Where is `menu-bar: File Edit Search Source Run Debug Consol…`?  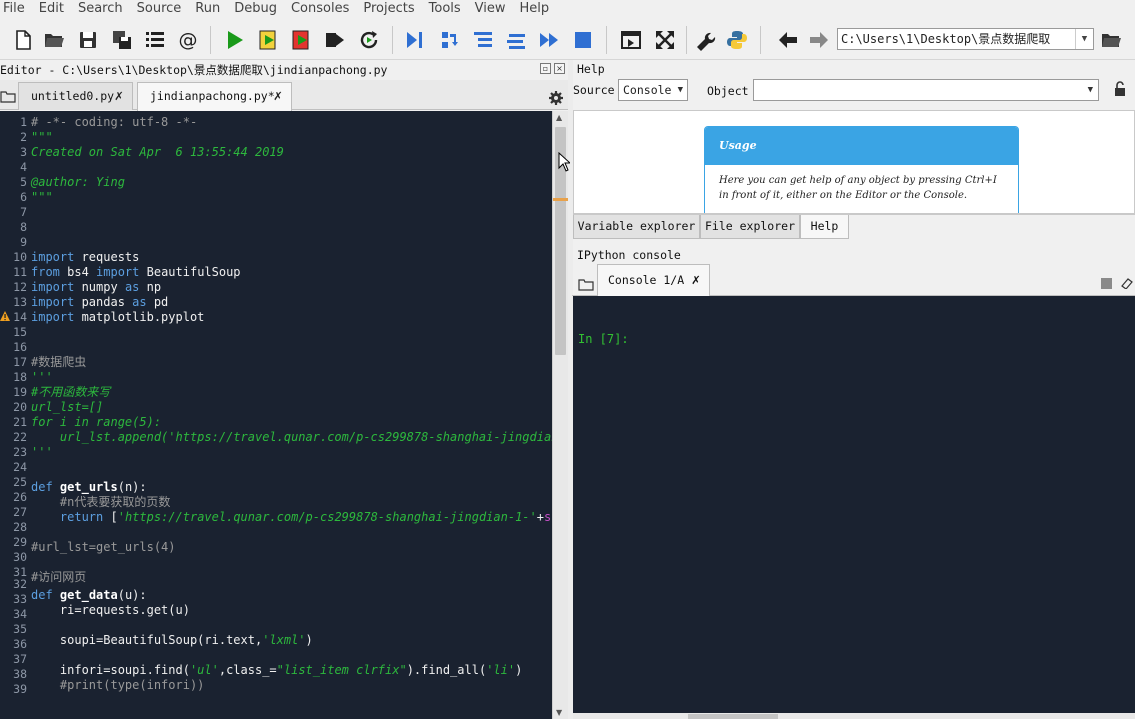 menu-bar: File Edit Search Source Run Debug Consol… is located at coordinates (567, 10).